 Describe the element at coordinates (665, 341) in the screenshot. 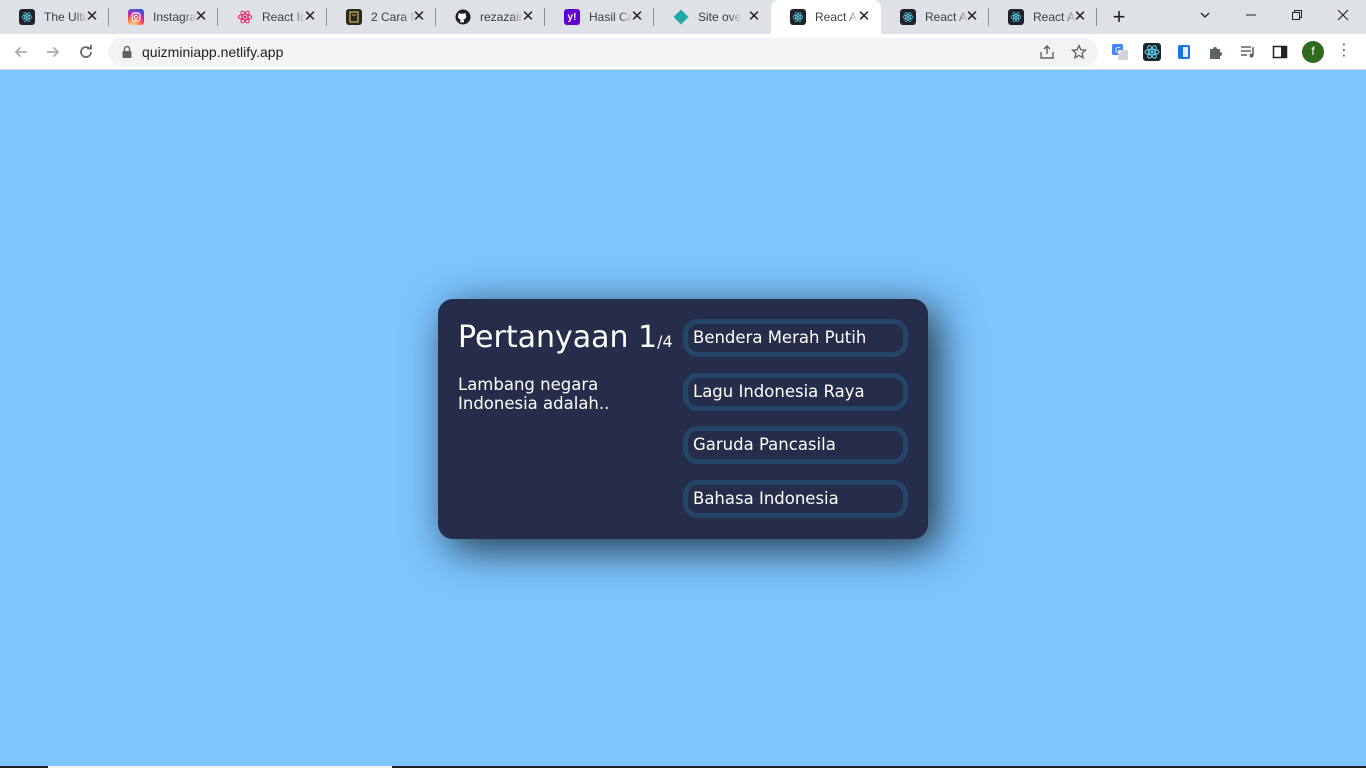

I see `question-total: /4` at that location.